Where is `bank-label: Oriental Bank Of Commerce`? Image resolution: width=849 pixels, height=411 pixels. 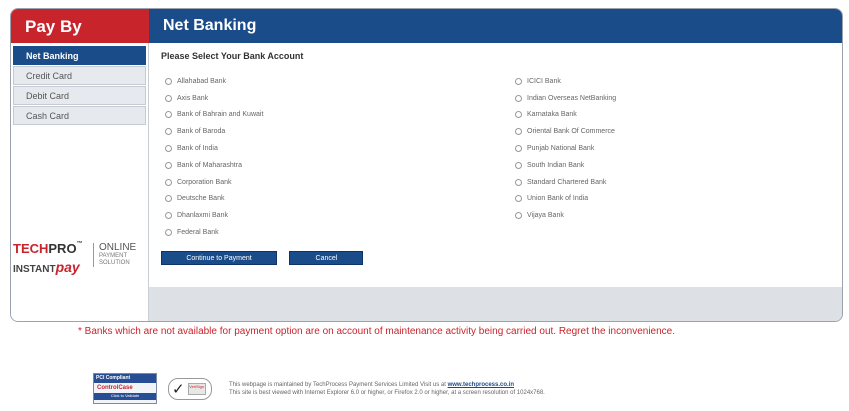 bank-label: Oriental Bank Of Commerce is located at coordinates (571, 132).